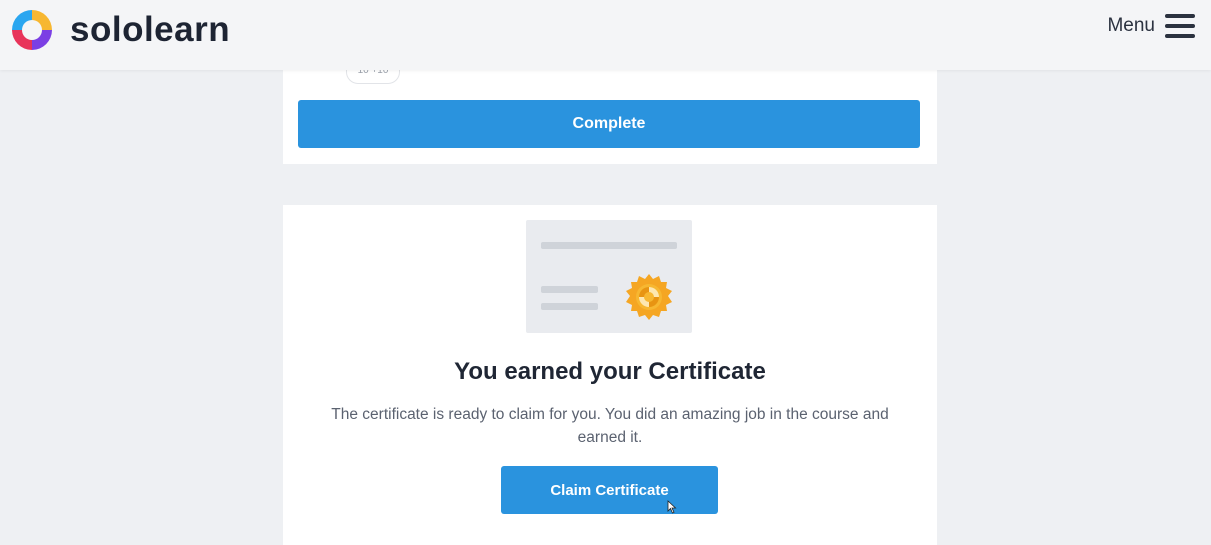 The height and width of the screenshot is (545, 1211). What do you see at coordinates (609, 276) in the screenshot?
I see `certificate-illustration` at bounding box center [609, 276].